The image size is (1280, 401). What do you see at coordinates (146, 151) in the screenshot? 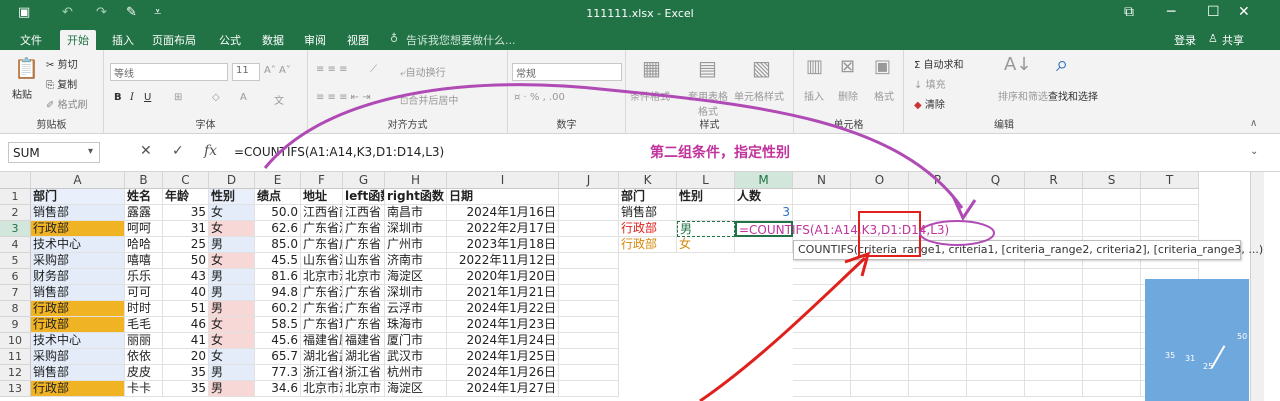
I see `cancel-icon: ✕` at bounding box center [146, 151].